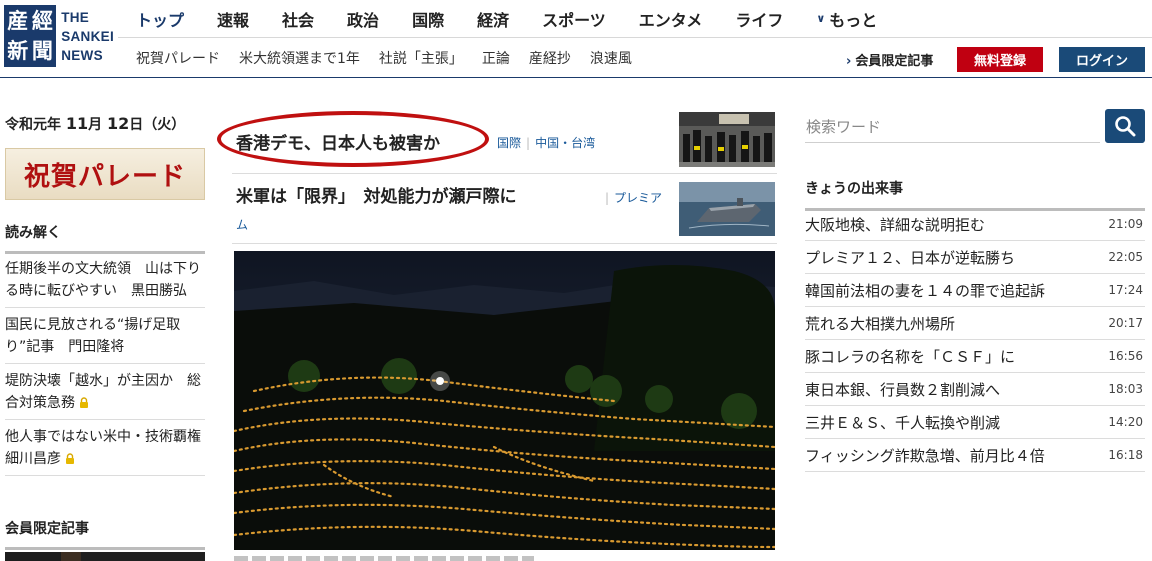 This screenshot has height=561, width=1152. Describe the element at coordinates (1102, 59) in the screenshot. I see `login-button: ログイン` at that location.